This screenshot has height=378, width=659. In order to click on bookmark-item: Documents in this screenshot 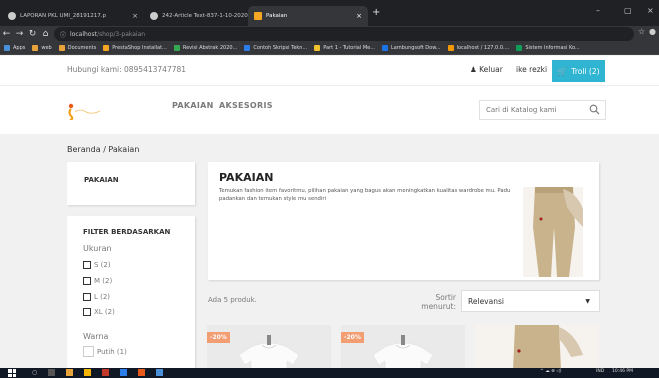, I will do `click(77, 48)`.